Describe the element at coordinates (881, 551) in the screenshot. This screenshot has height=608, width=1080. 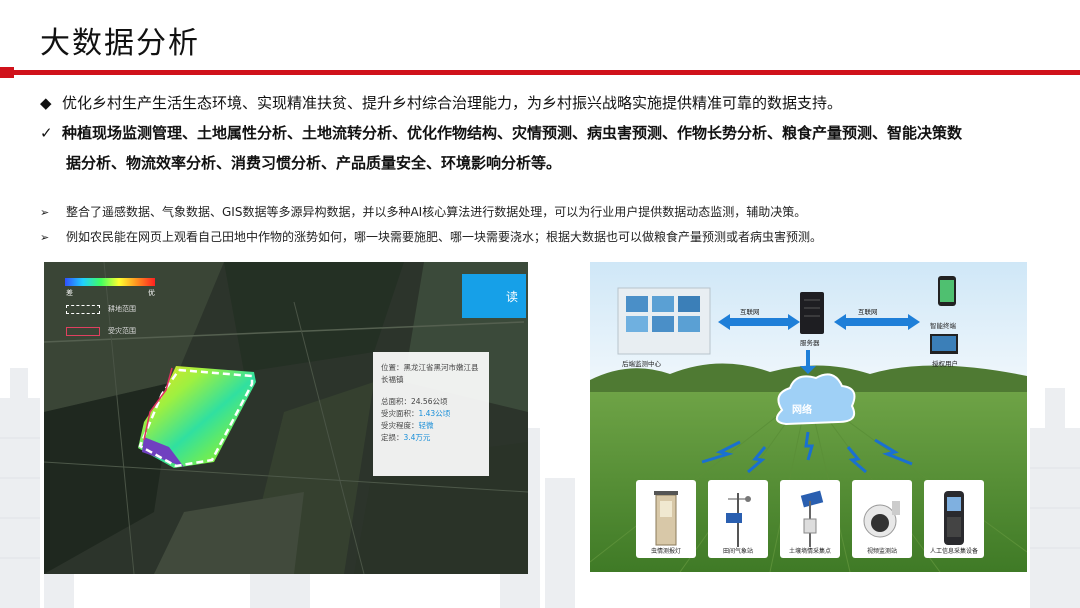
I see `device-label: 视频监测站` at that location.